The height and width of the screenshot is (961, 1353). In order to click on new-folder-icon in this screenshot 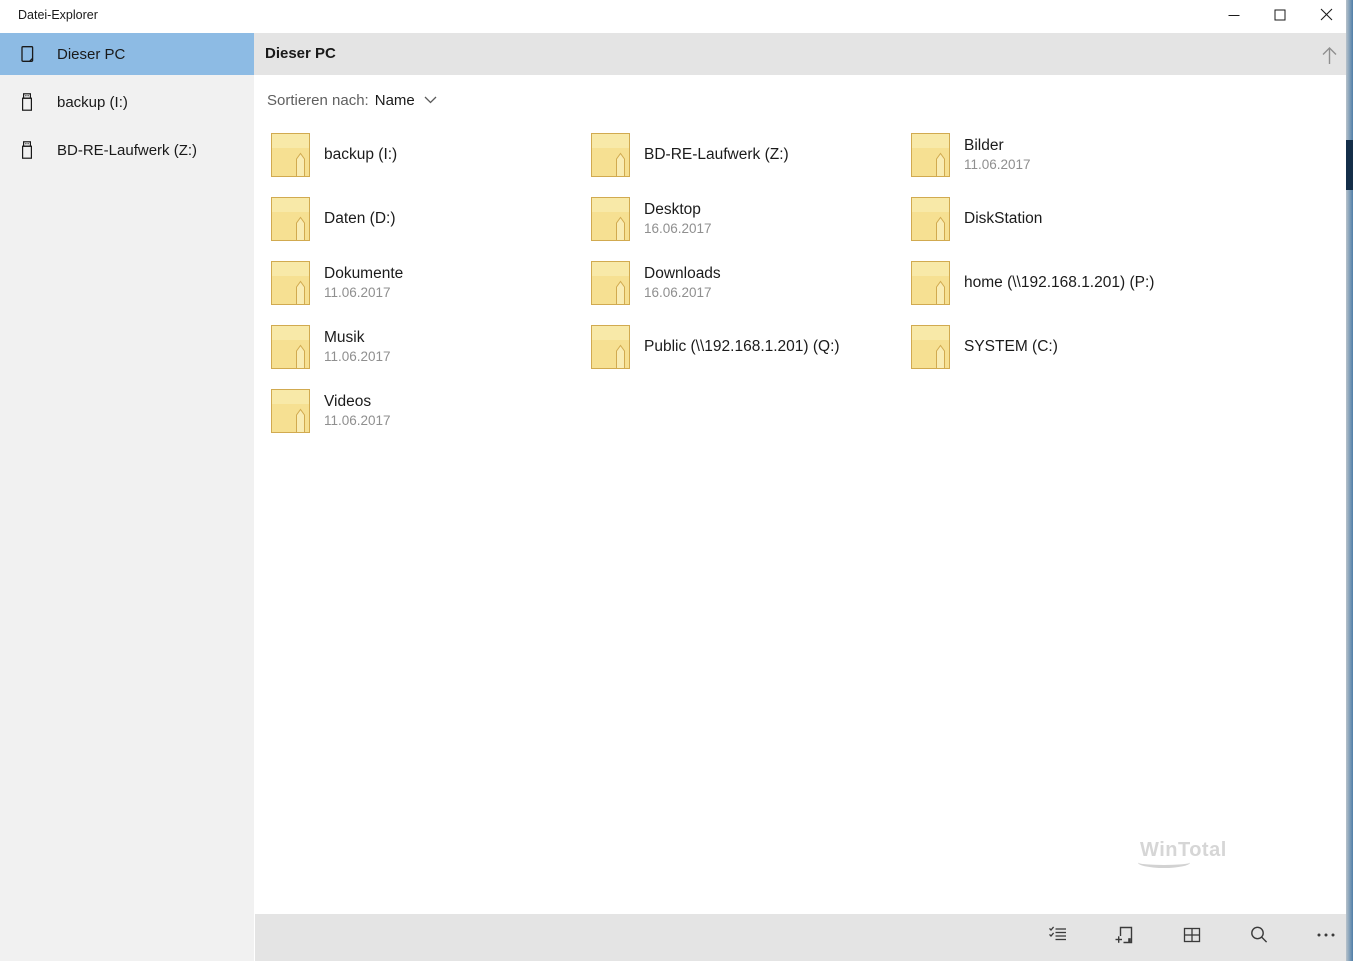, I will do `click(1125, 937)`.